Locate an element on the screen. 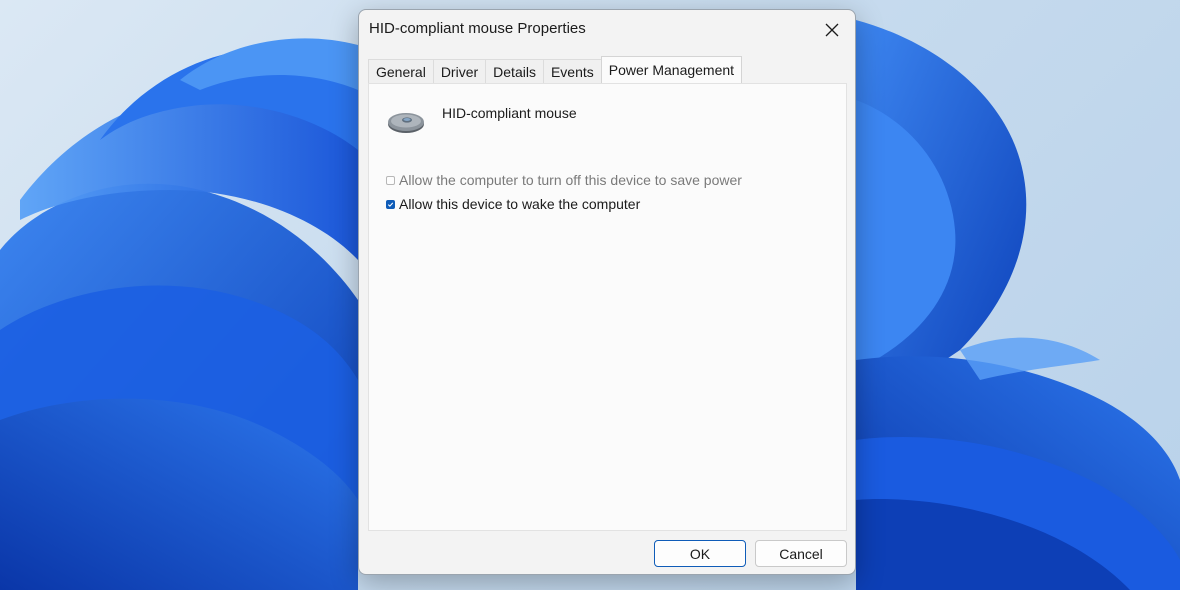 The width and height of the screenshot is (1180, 590). ok-button: OK is located at coordinates (700, 553).